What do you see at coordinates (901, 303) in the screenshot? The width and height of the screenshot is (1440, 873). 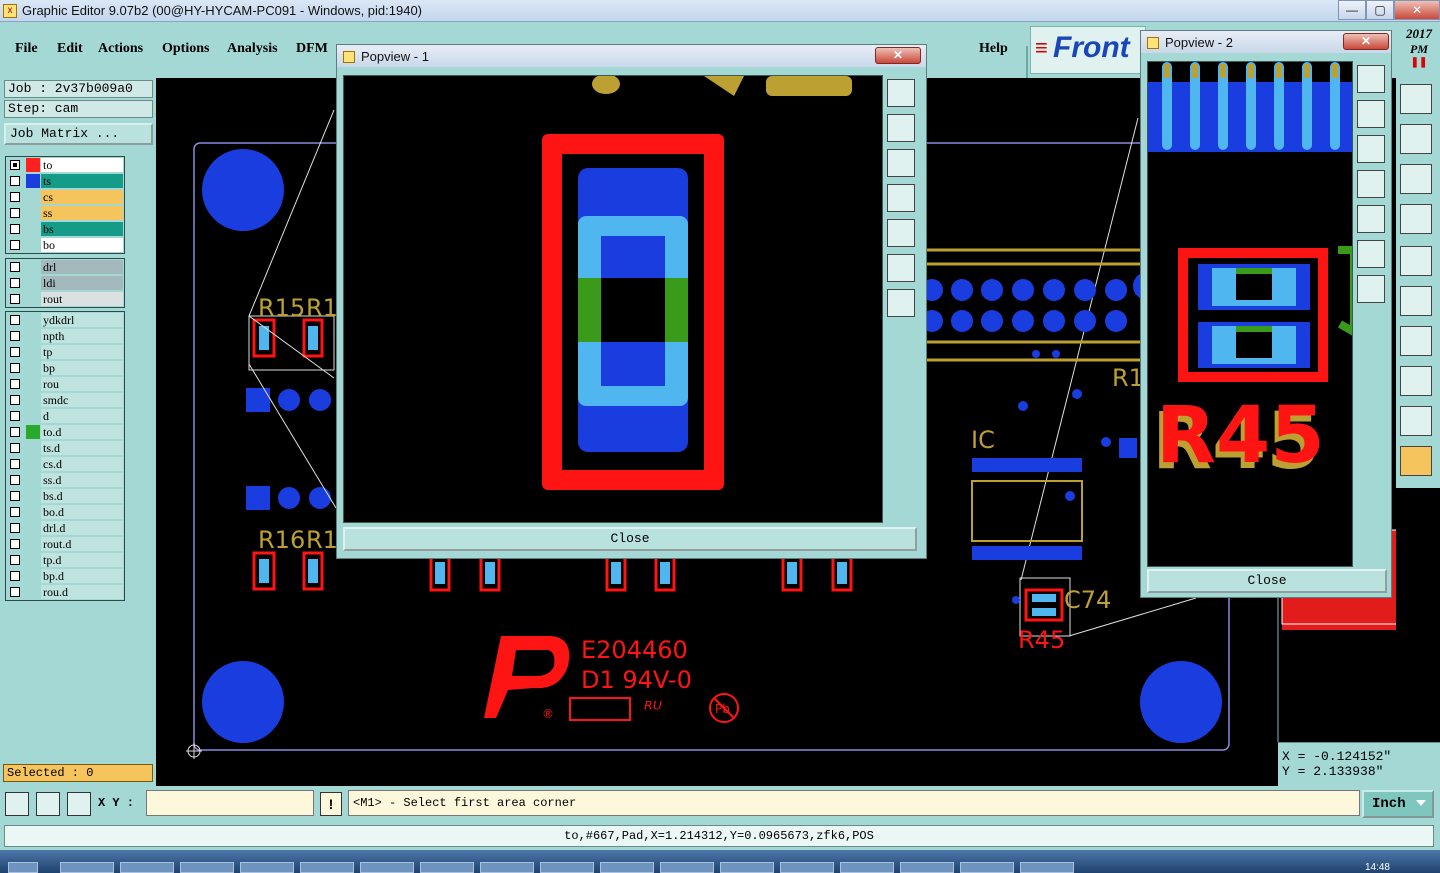 I see `popview-zoom-fit-icon` at bounding box center [901, 303].